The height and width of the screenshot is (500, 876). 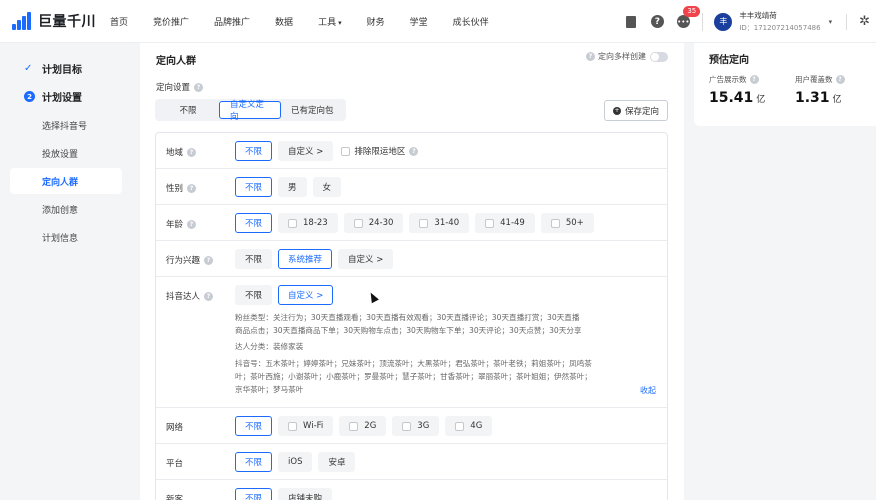 What do you see at coordinates (183, 261) in the screenshot?
I see `row-label-text: 行为兴趣` at bounding box center [183, 261].